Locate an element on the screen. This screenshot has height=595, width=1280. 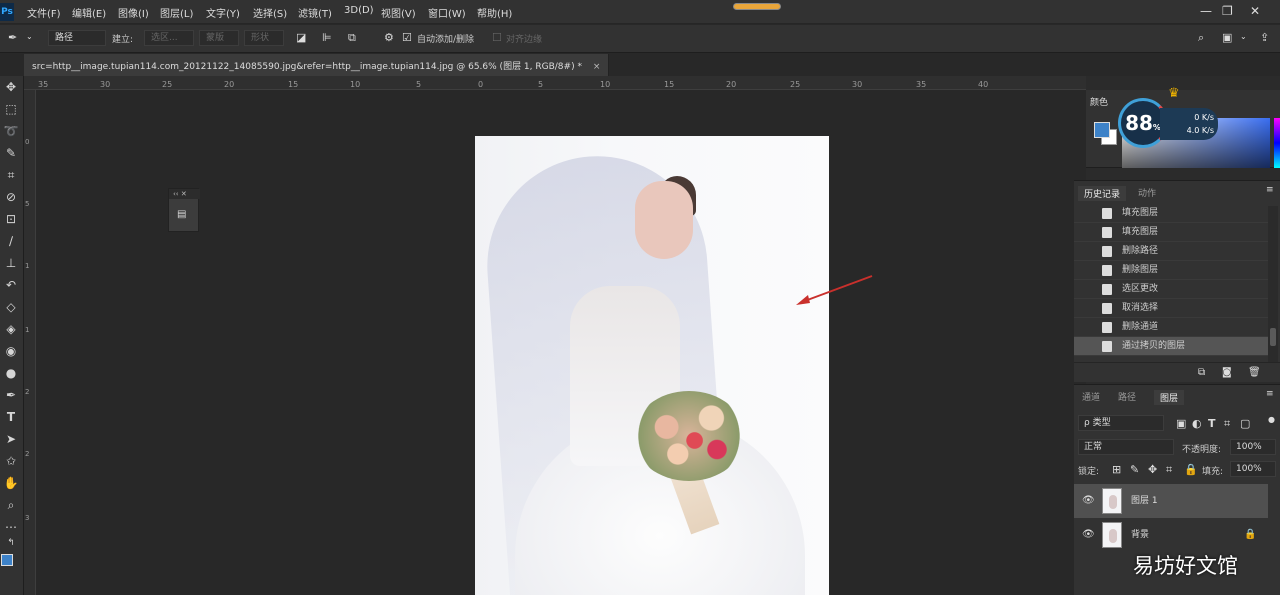
menu-help: 帮助(H) is located at coordinates (494, 12).